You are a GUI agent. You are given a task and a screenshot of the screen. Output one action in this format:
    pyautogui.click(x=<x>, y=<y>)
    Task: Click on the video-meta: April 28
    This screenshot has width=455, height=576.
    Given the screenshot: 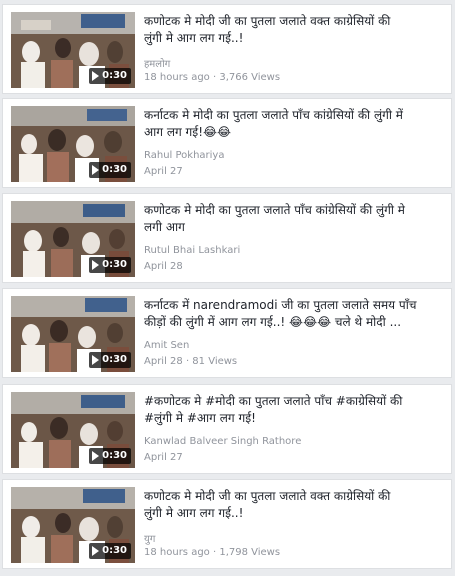 What is the action you would take?
    pyautogui.click(x=163, y=266)
    